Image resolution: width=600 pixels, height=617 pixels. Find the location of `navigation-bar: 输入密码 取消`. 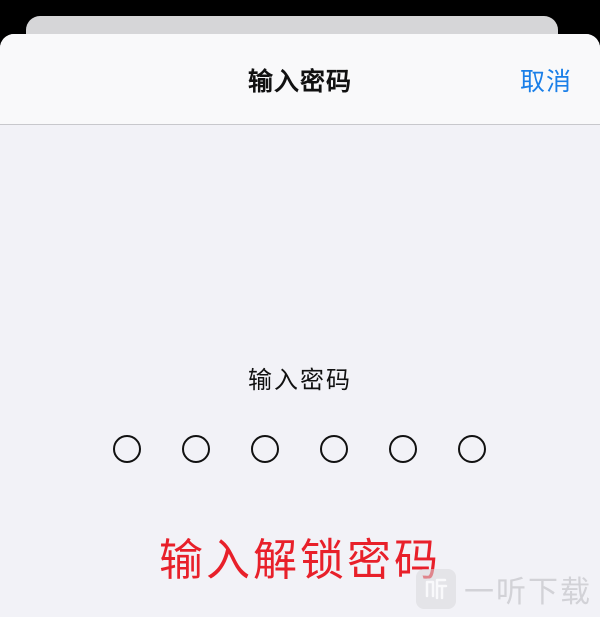

navigation-bar: 输入密码 取消 is located at coordinates (300, 79).